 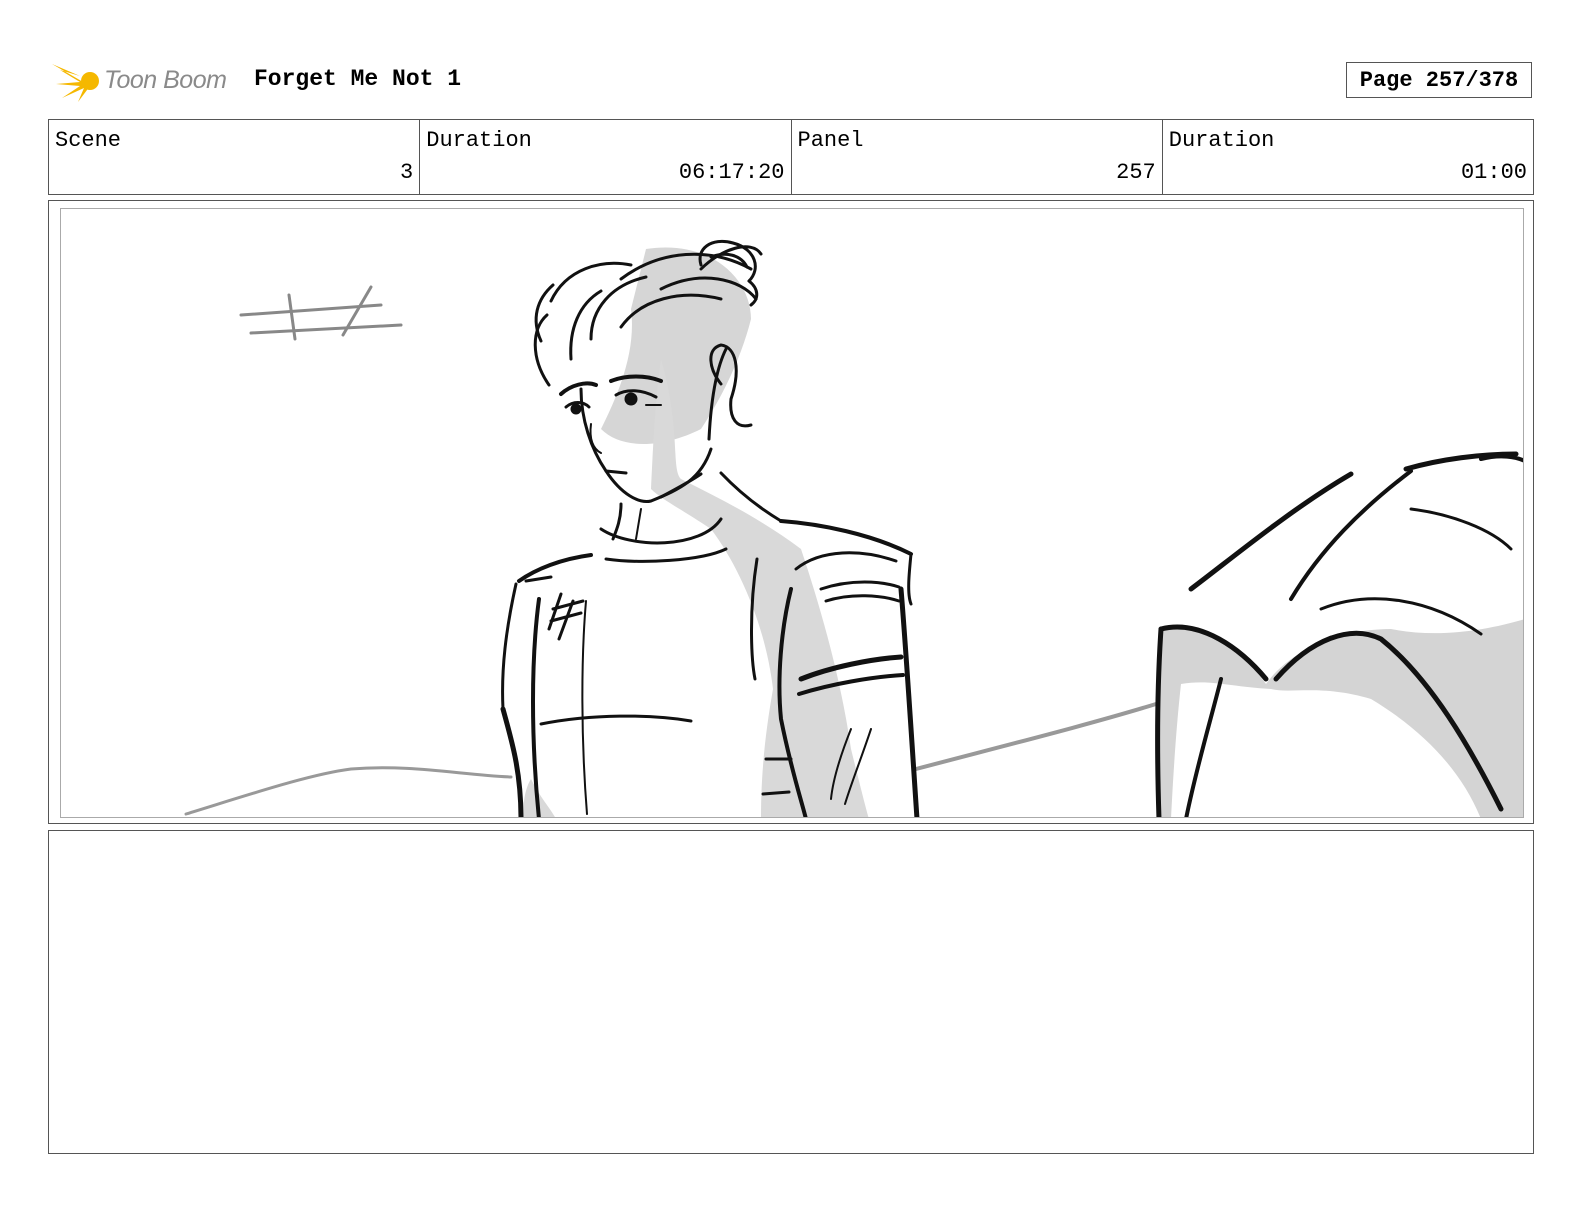 What do you see at coordinates (830, 140) in the screenshot?
I see `panel-label: Panel` at bounding box center [830, 140].